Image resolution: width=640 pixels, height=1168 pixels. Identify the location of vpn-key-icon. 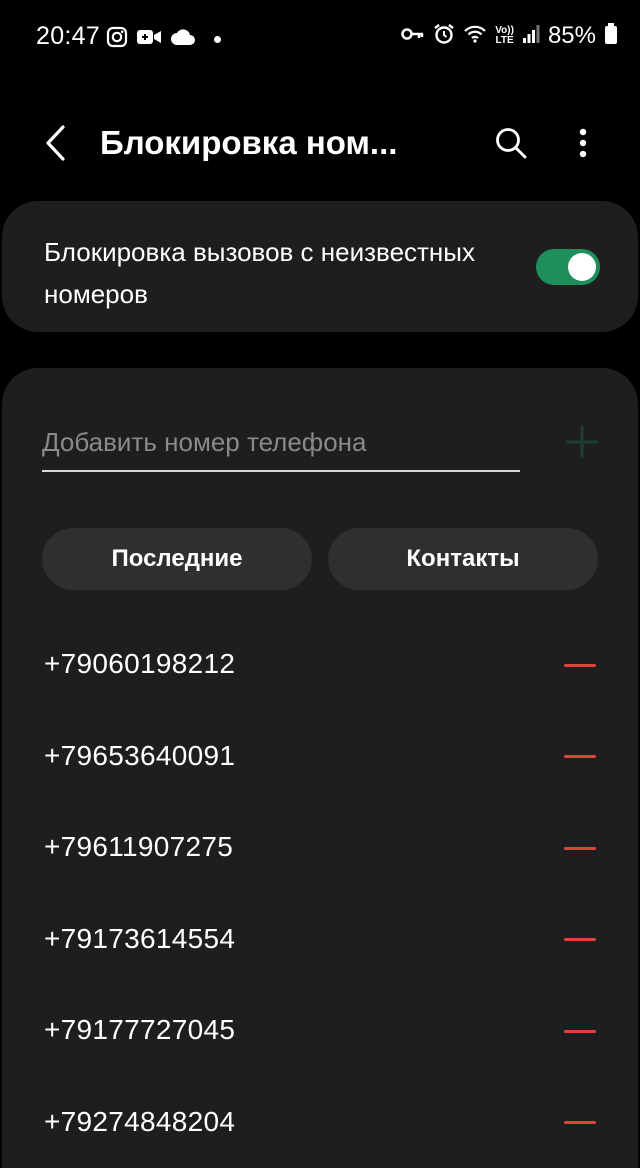
(413, 36).